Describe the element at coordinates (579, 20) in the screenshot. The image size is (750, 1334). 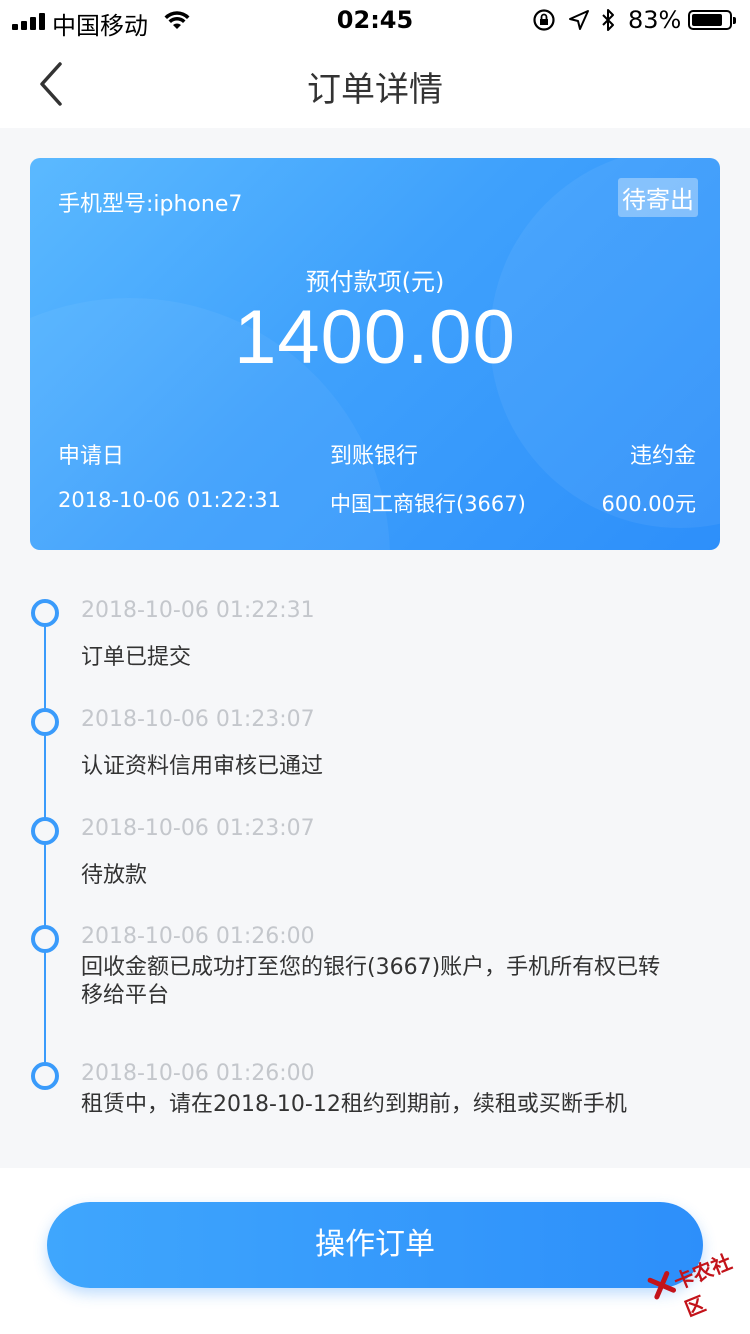
I see `location-arrow-icon` at that location.